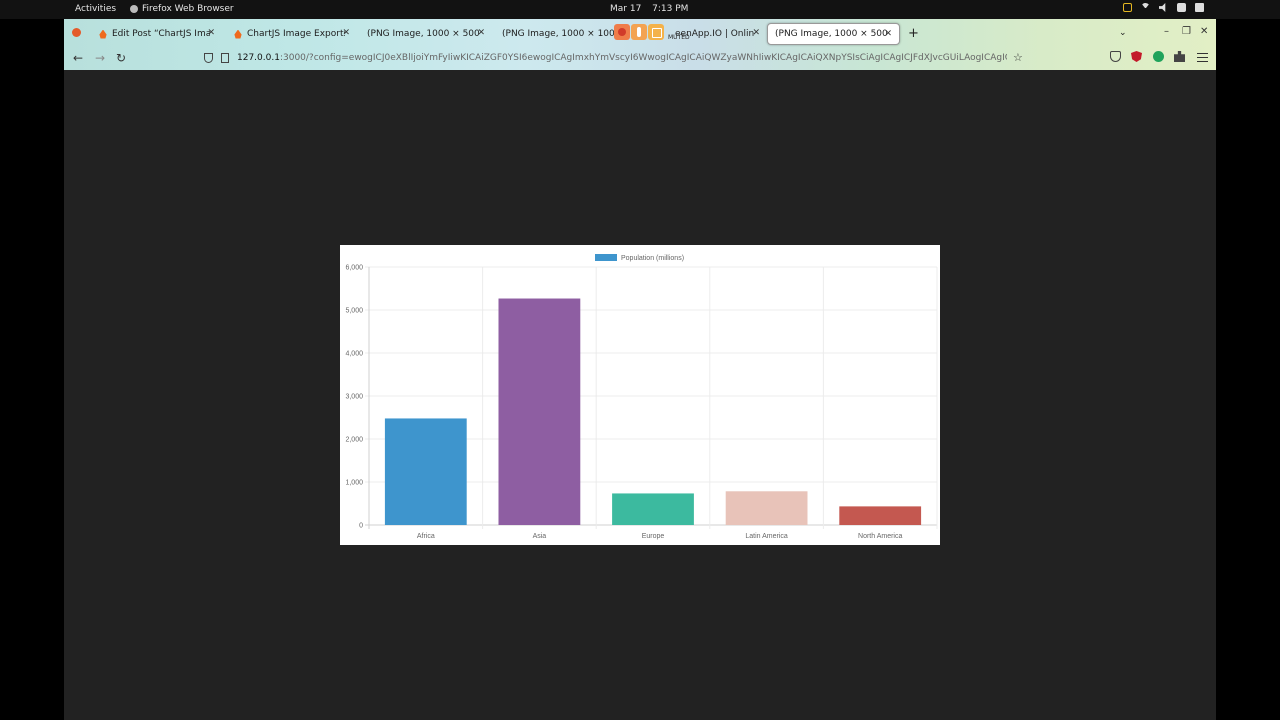  I want to click on battery-icon, so click(1199, 7).